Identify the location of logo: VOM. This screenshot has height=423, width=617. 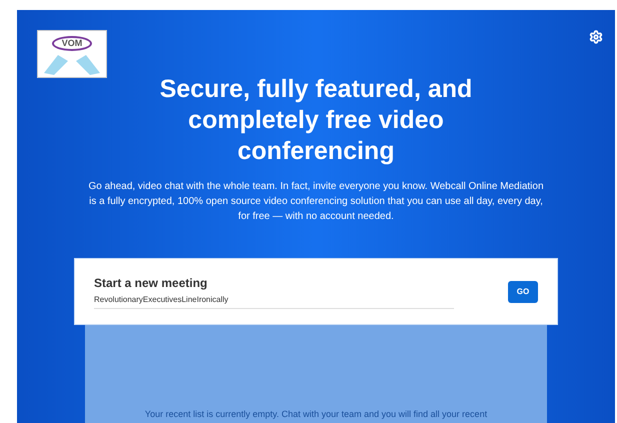
(72, 54).